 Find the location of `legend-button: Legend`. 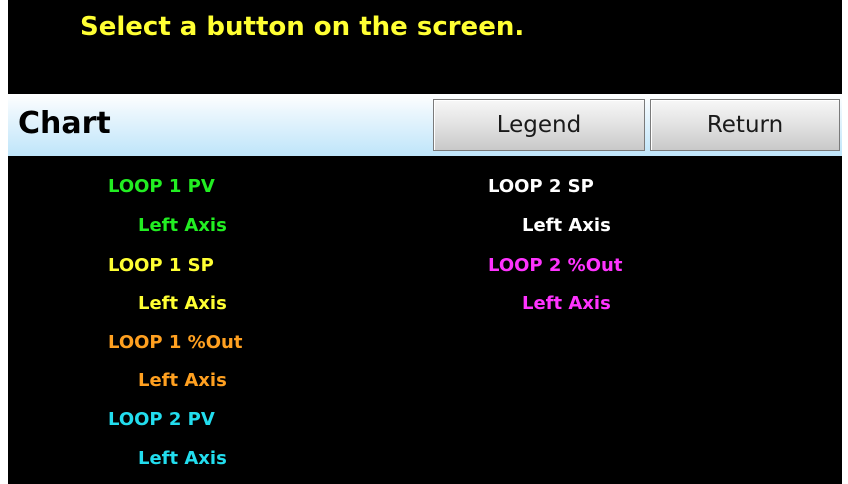

legend-button: Legend is located at coordinates (539, 125).